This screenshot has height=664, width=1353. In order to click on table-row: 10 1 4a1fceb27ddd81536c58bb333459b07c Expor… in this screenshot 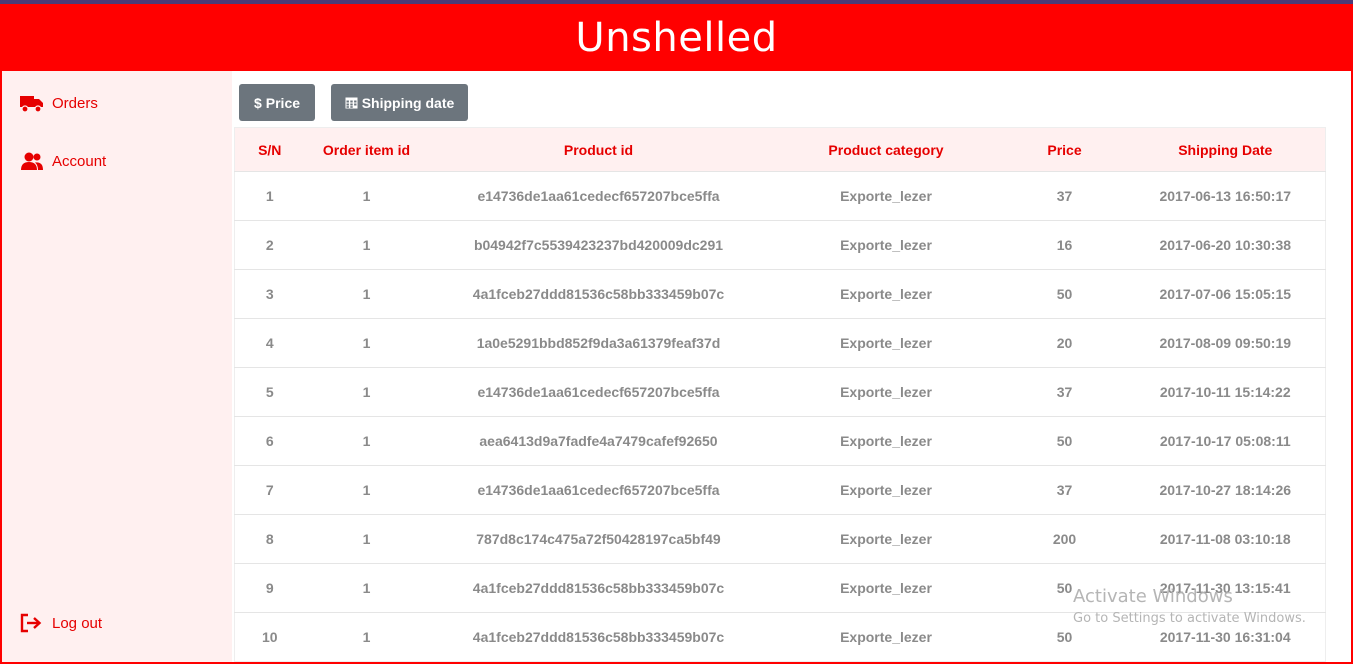, I will do `click(780, 637)`.